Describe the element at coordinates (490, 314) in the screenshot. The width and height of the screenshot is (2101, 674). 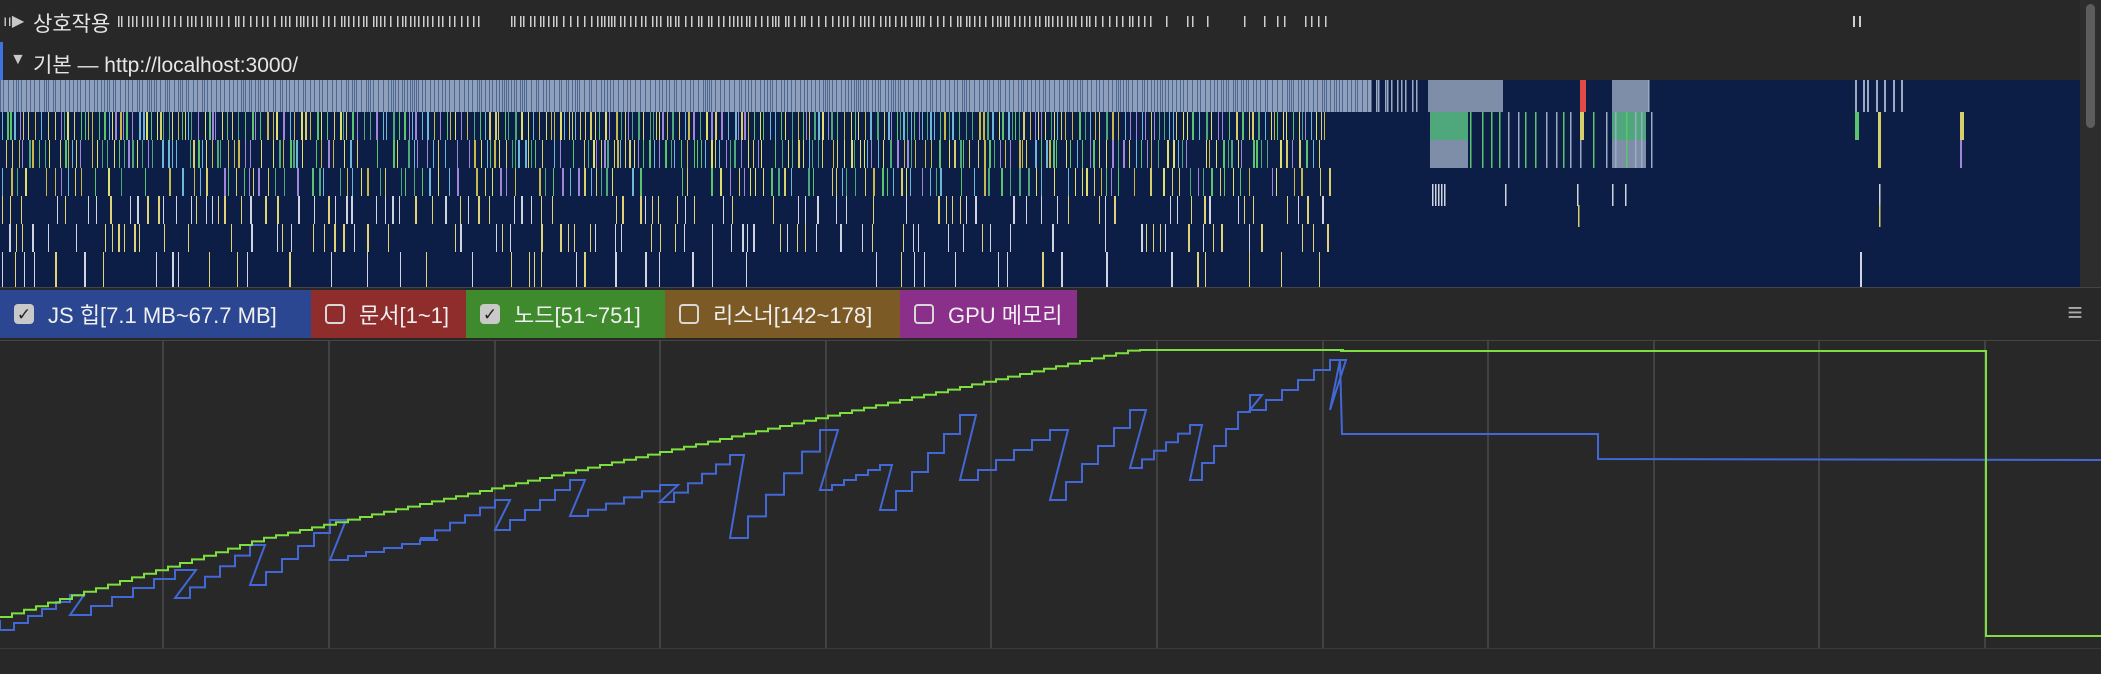
I see `nodes-checkbox: ✓` at that location.